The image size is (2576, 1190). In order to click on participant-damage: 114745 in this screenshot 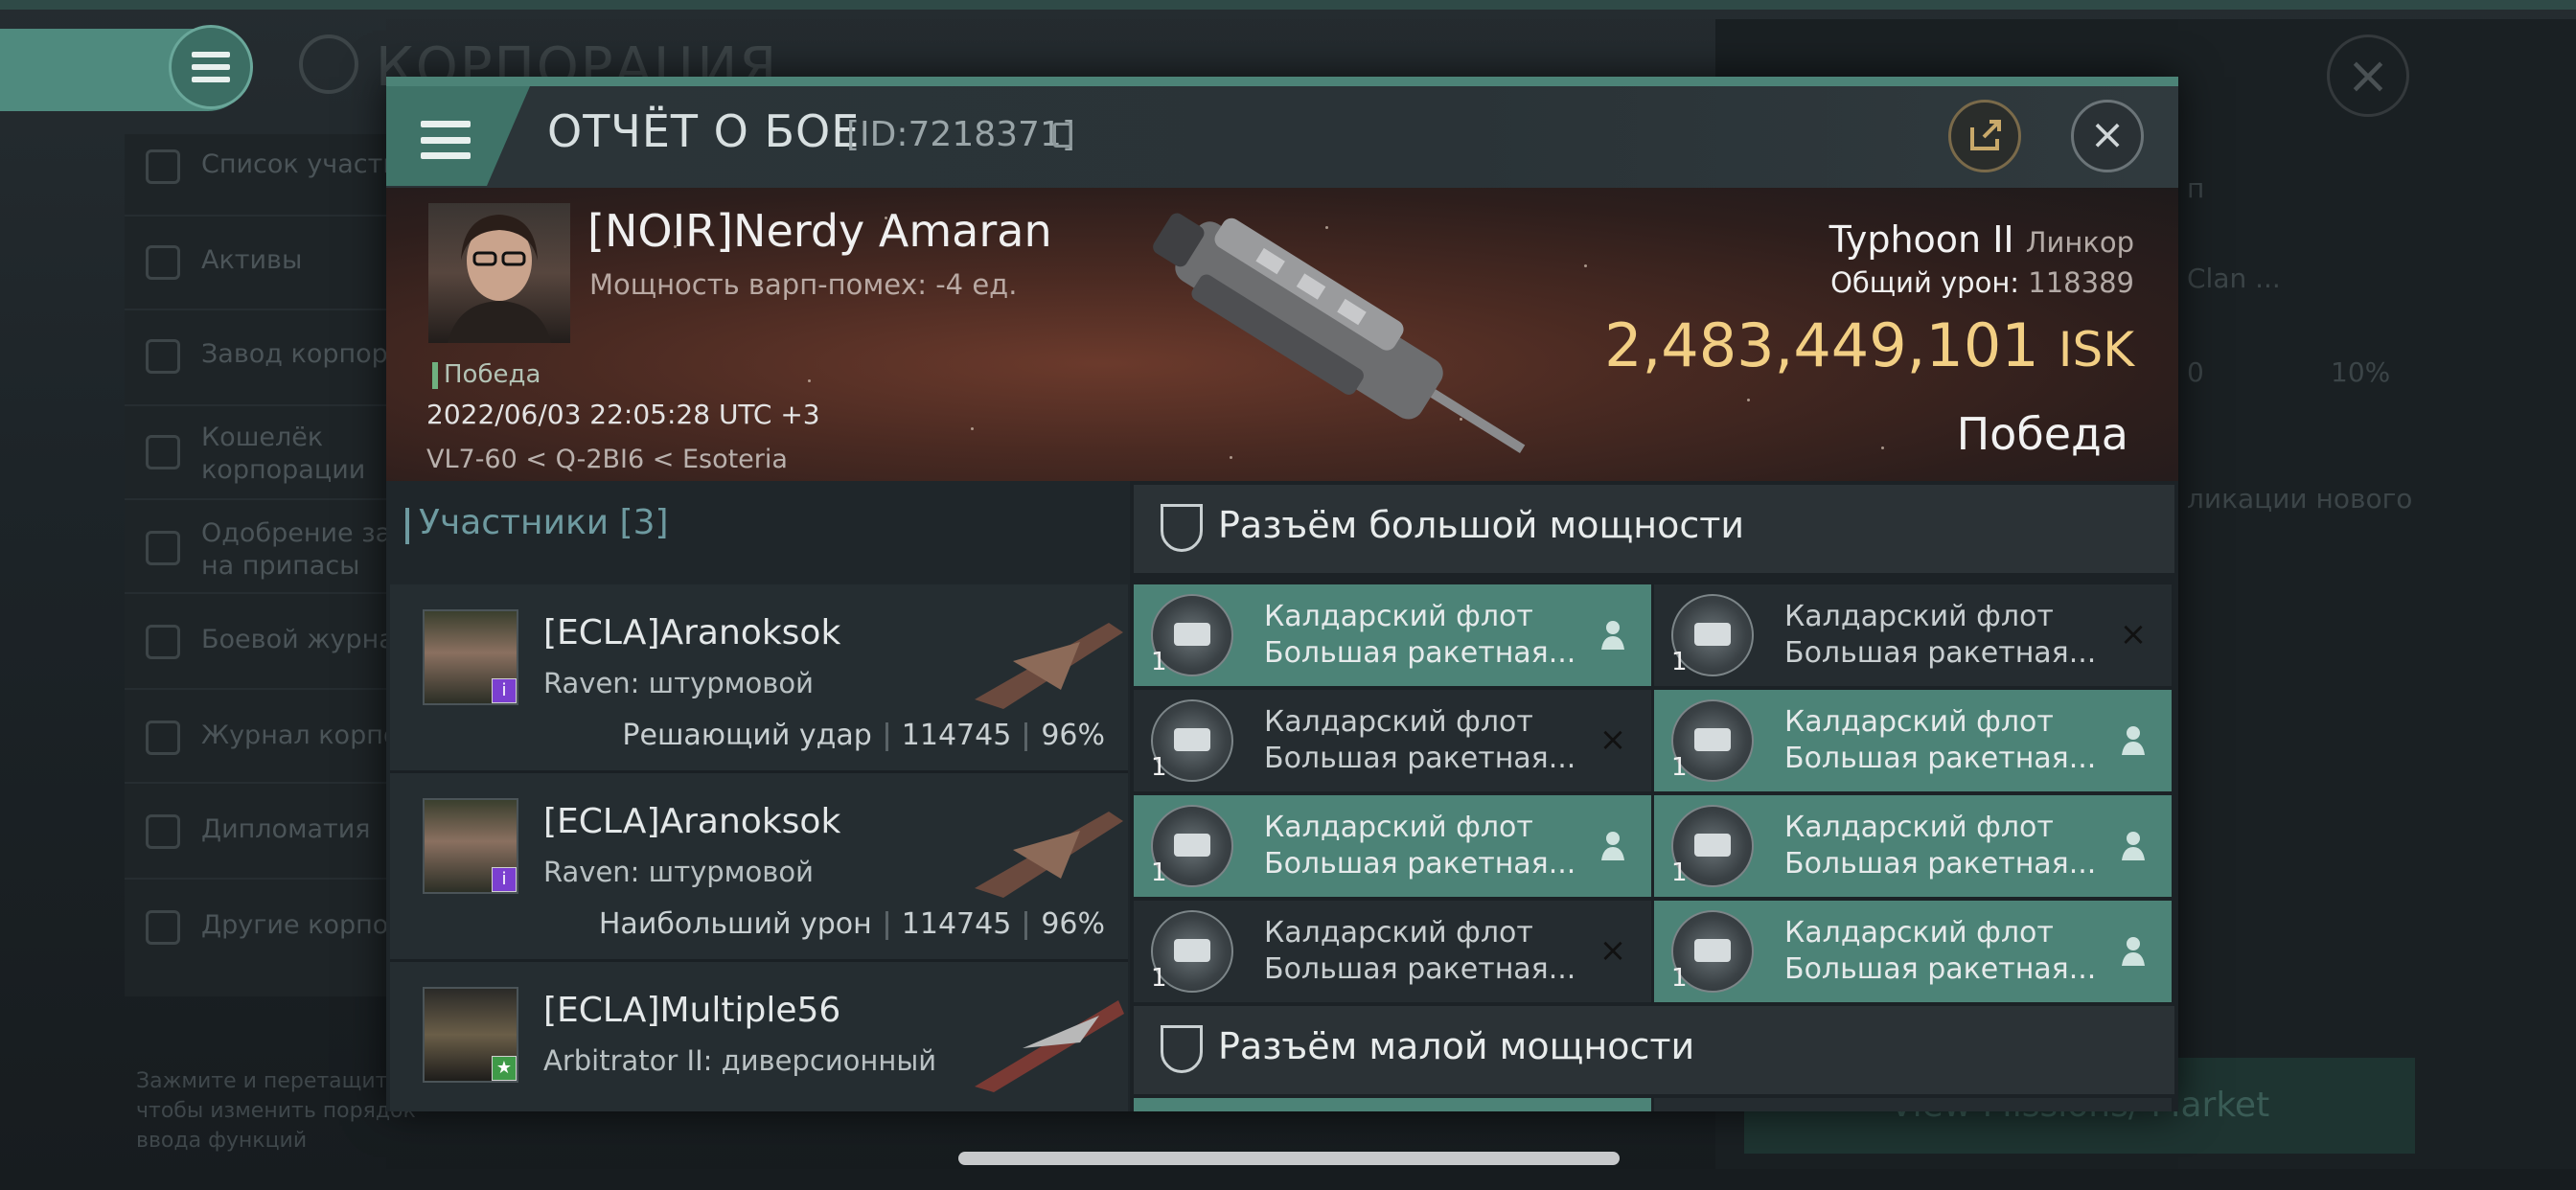, I will do `click(956, 924)`.